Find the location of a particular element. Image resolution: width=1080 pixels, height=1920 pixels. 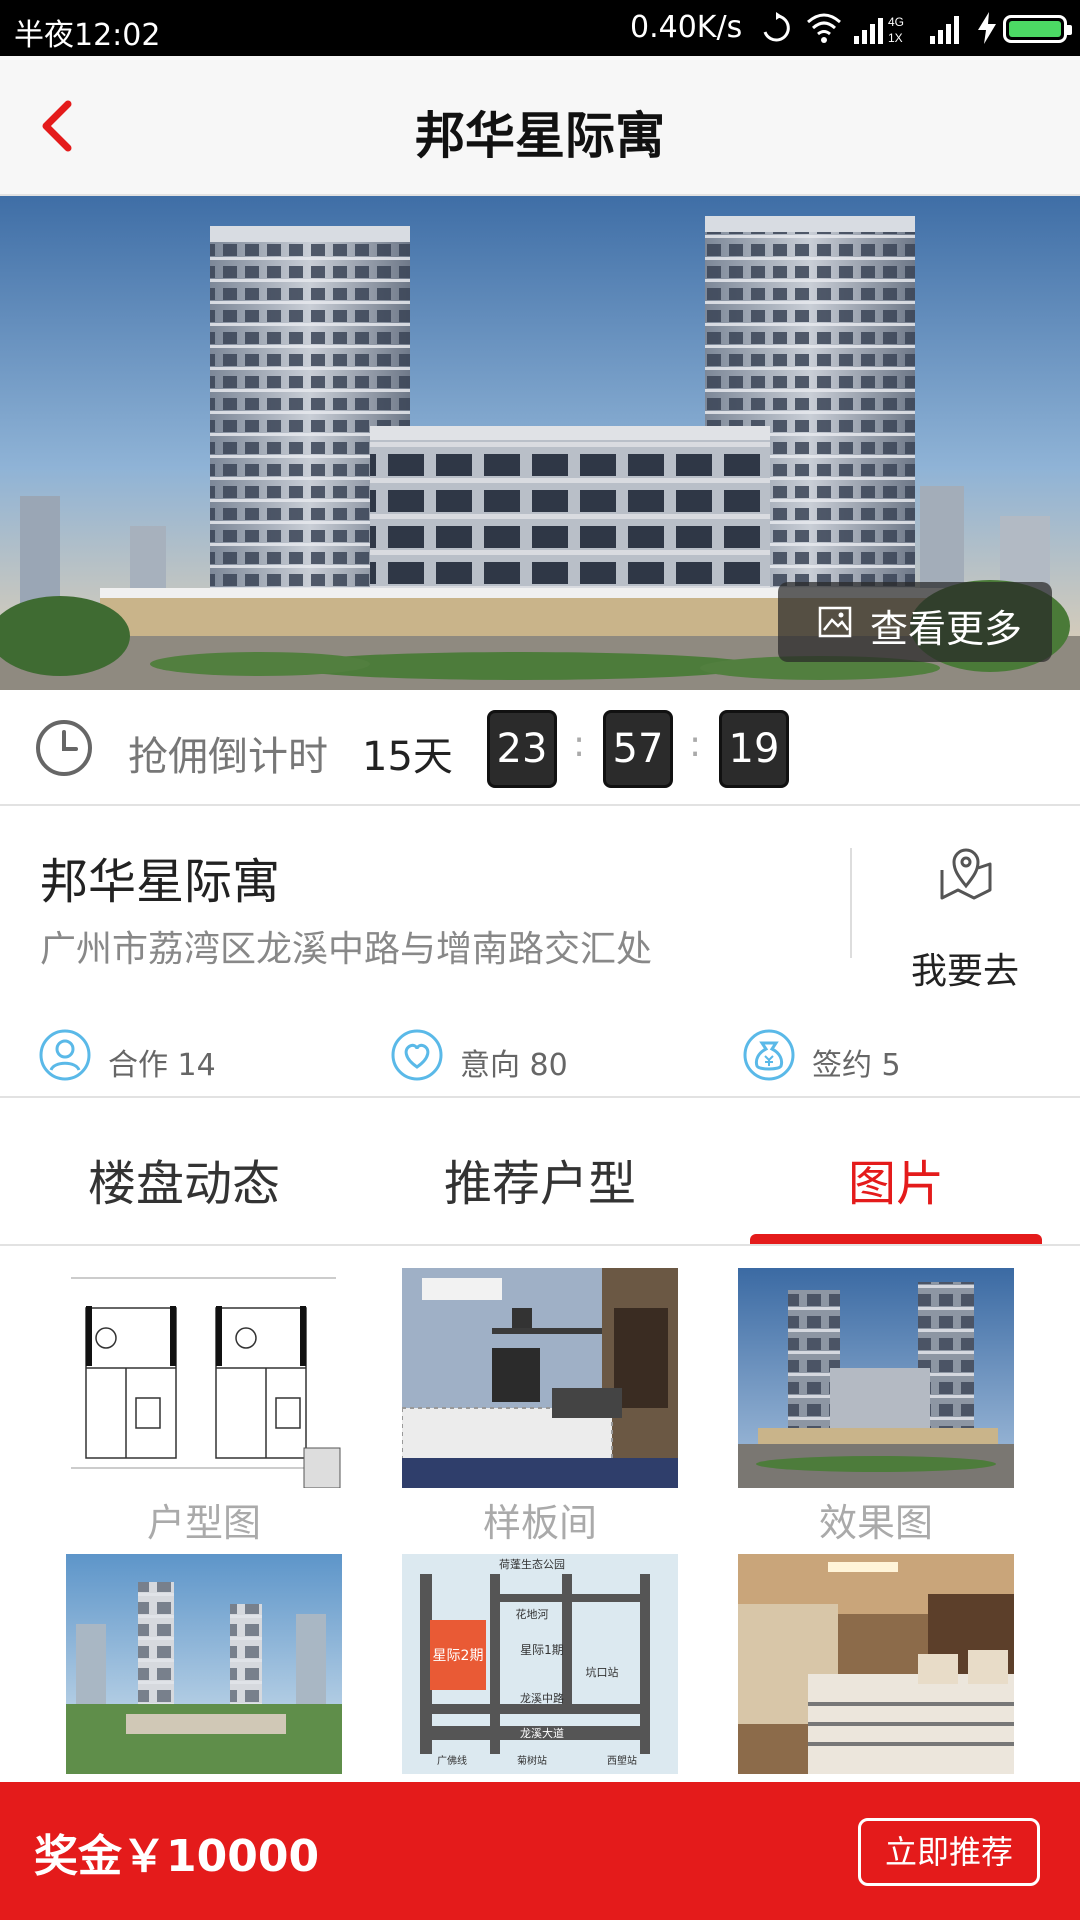

map-label-line: 广佛线 is located at coordinates (452, 1760).